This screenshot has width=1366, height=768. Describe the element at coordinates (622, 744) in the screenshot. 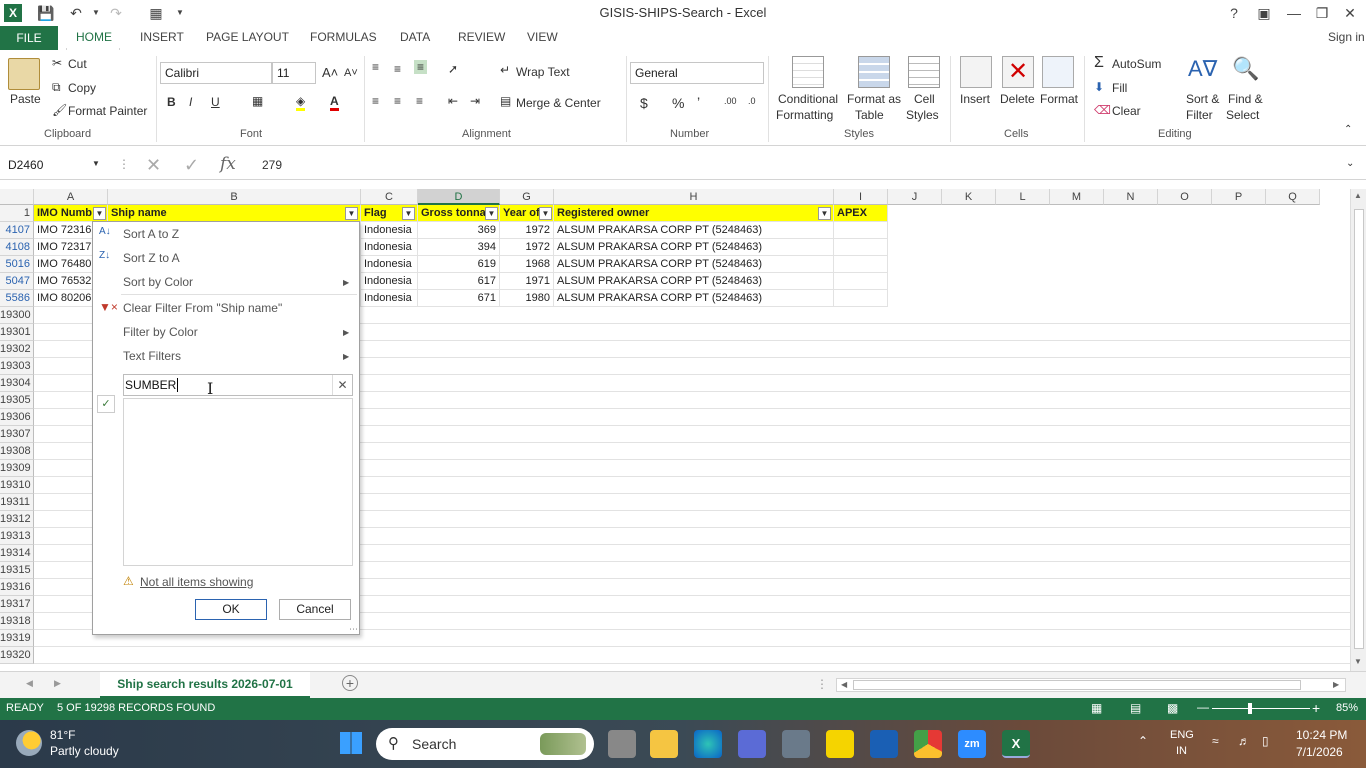

I see `task-view-icon` at that location.